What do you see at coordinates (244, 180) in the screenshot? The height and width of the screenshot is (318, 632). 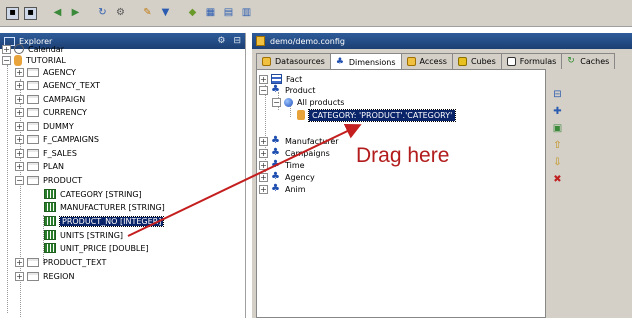 I see `drag-arrow` at bounding box center [244, 180].